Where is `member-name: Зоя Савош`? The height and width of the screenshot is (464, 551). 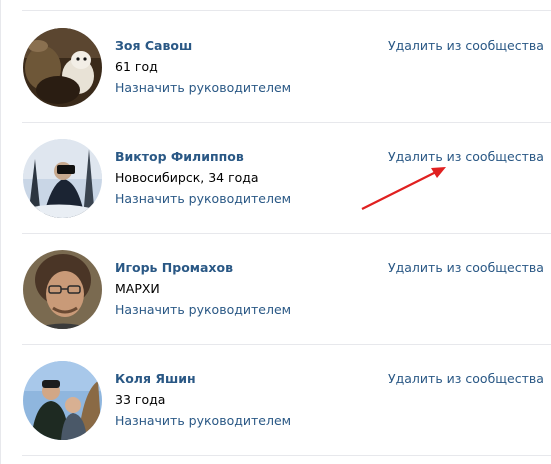 member-name: Зоя Савош is located at coordinates (153, 45).